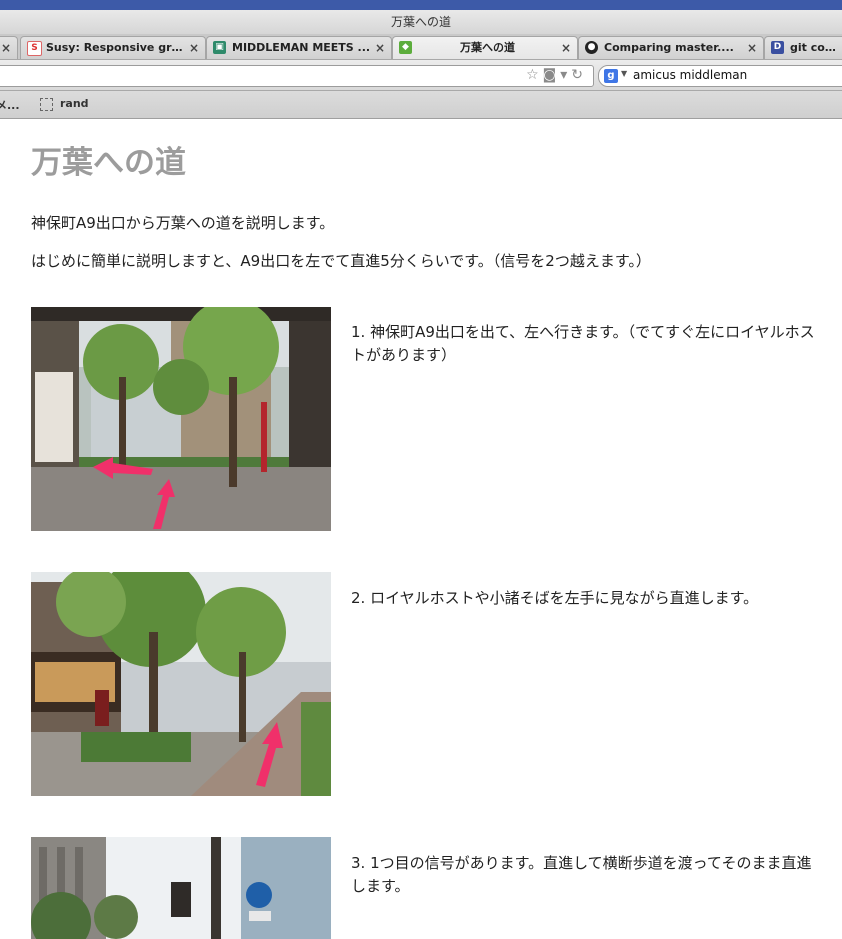  I want to click on tab-susy: S Susy: Responsive gri... ×, so click(113, 47).